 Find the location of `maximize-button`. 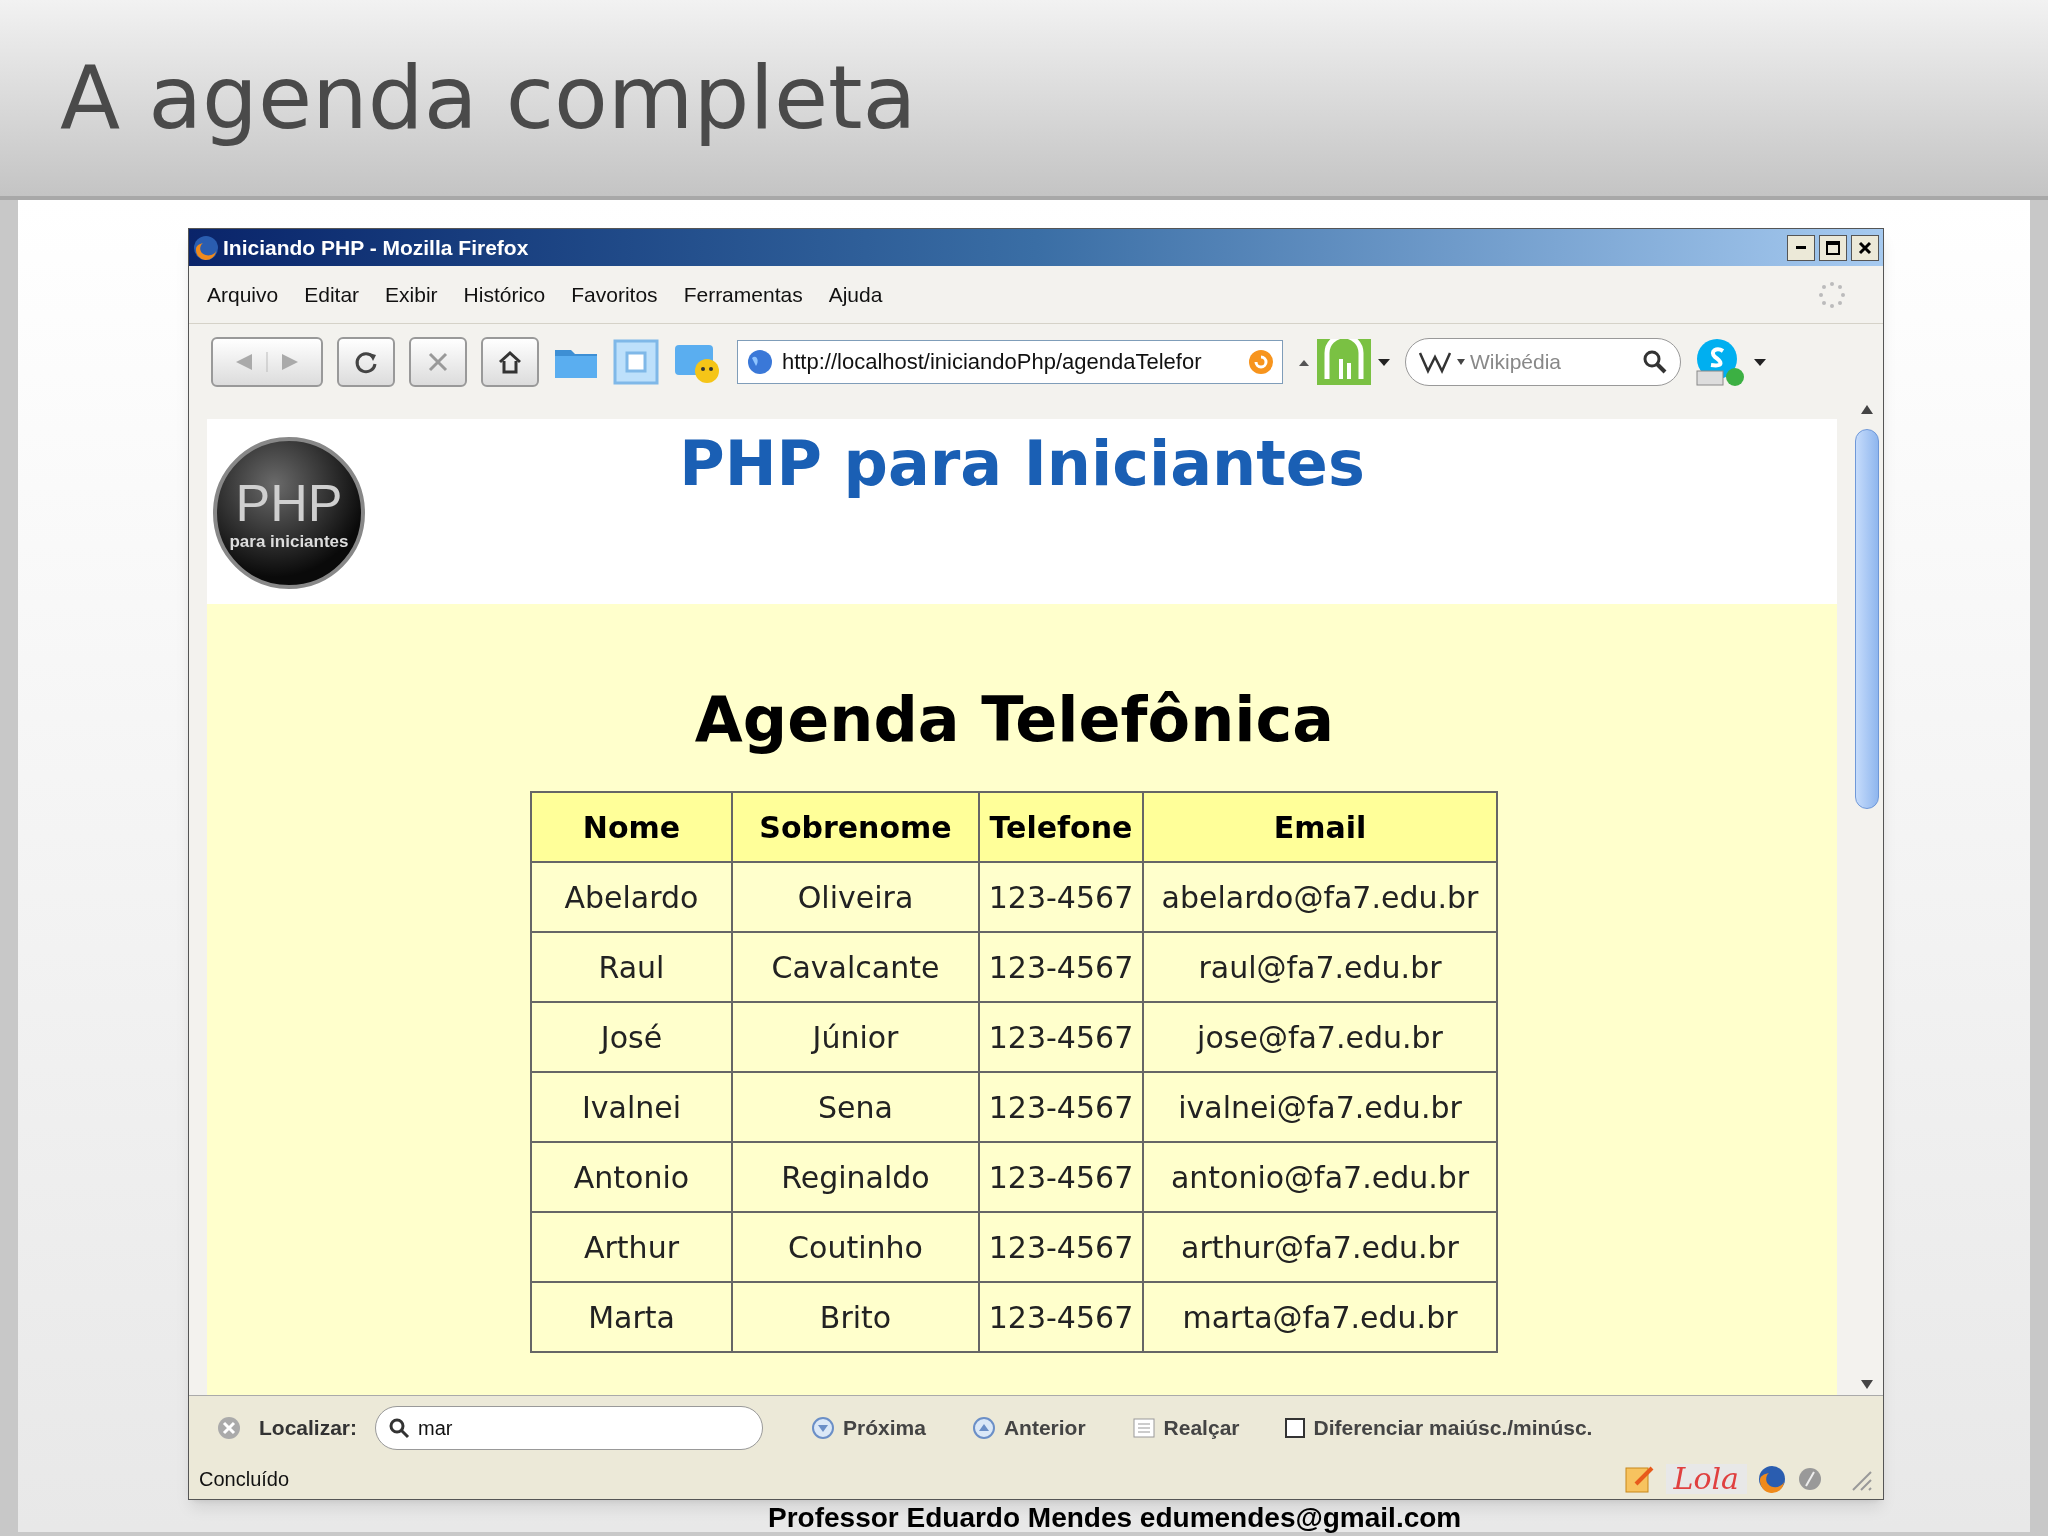

maximize-button is located at coordinates (1833, 247).